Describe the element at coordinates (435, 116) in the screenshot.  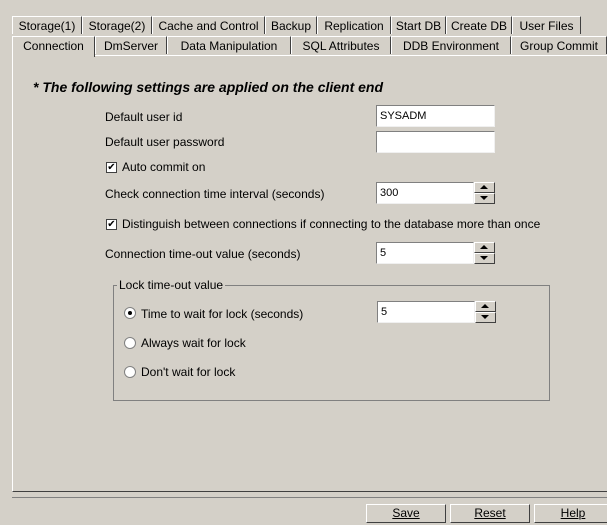
I see `default-user-id-input: SYSADM` at that location.